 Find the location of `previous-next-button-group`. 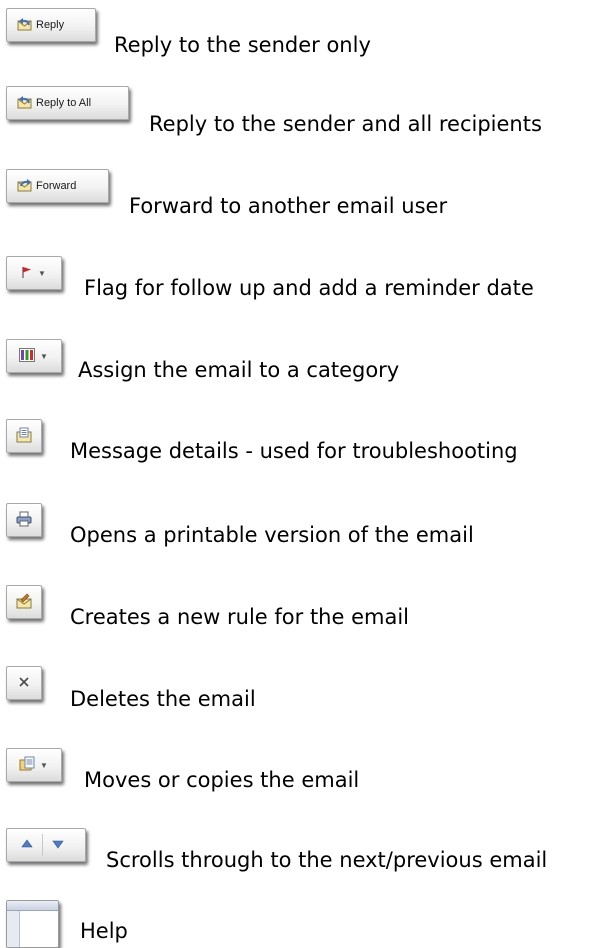

previous-next-button-group is located at coordinates (46, 845).